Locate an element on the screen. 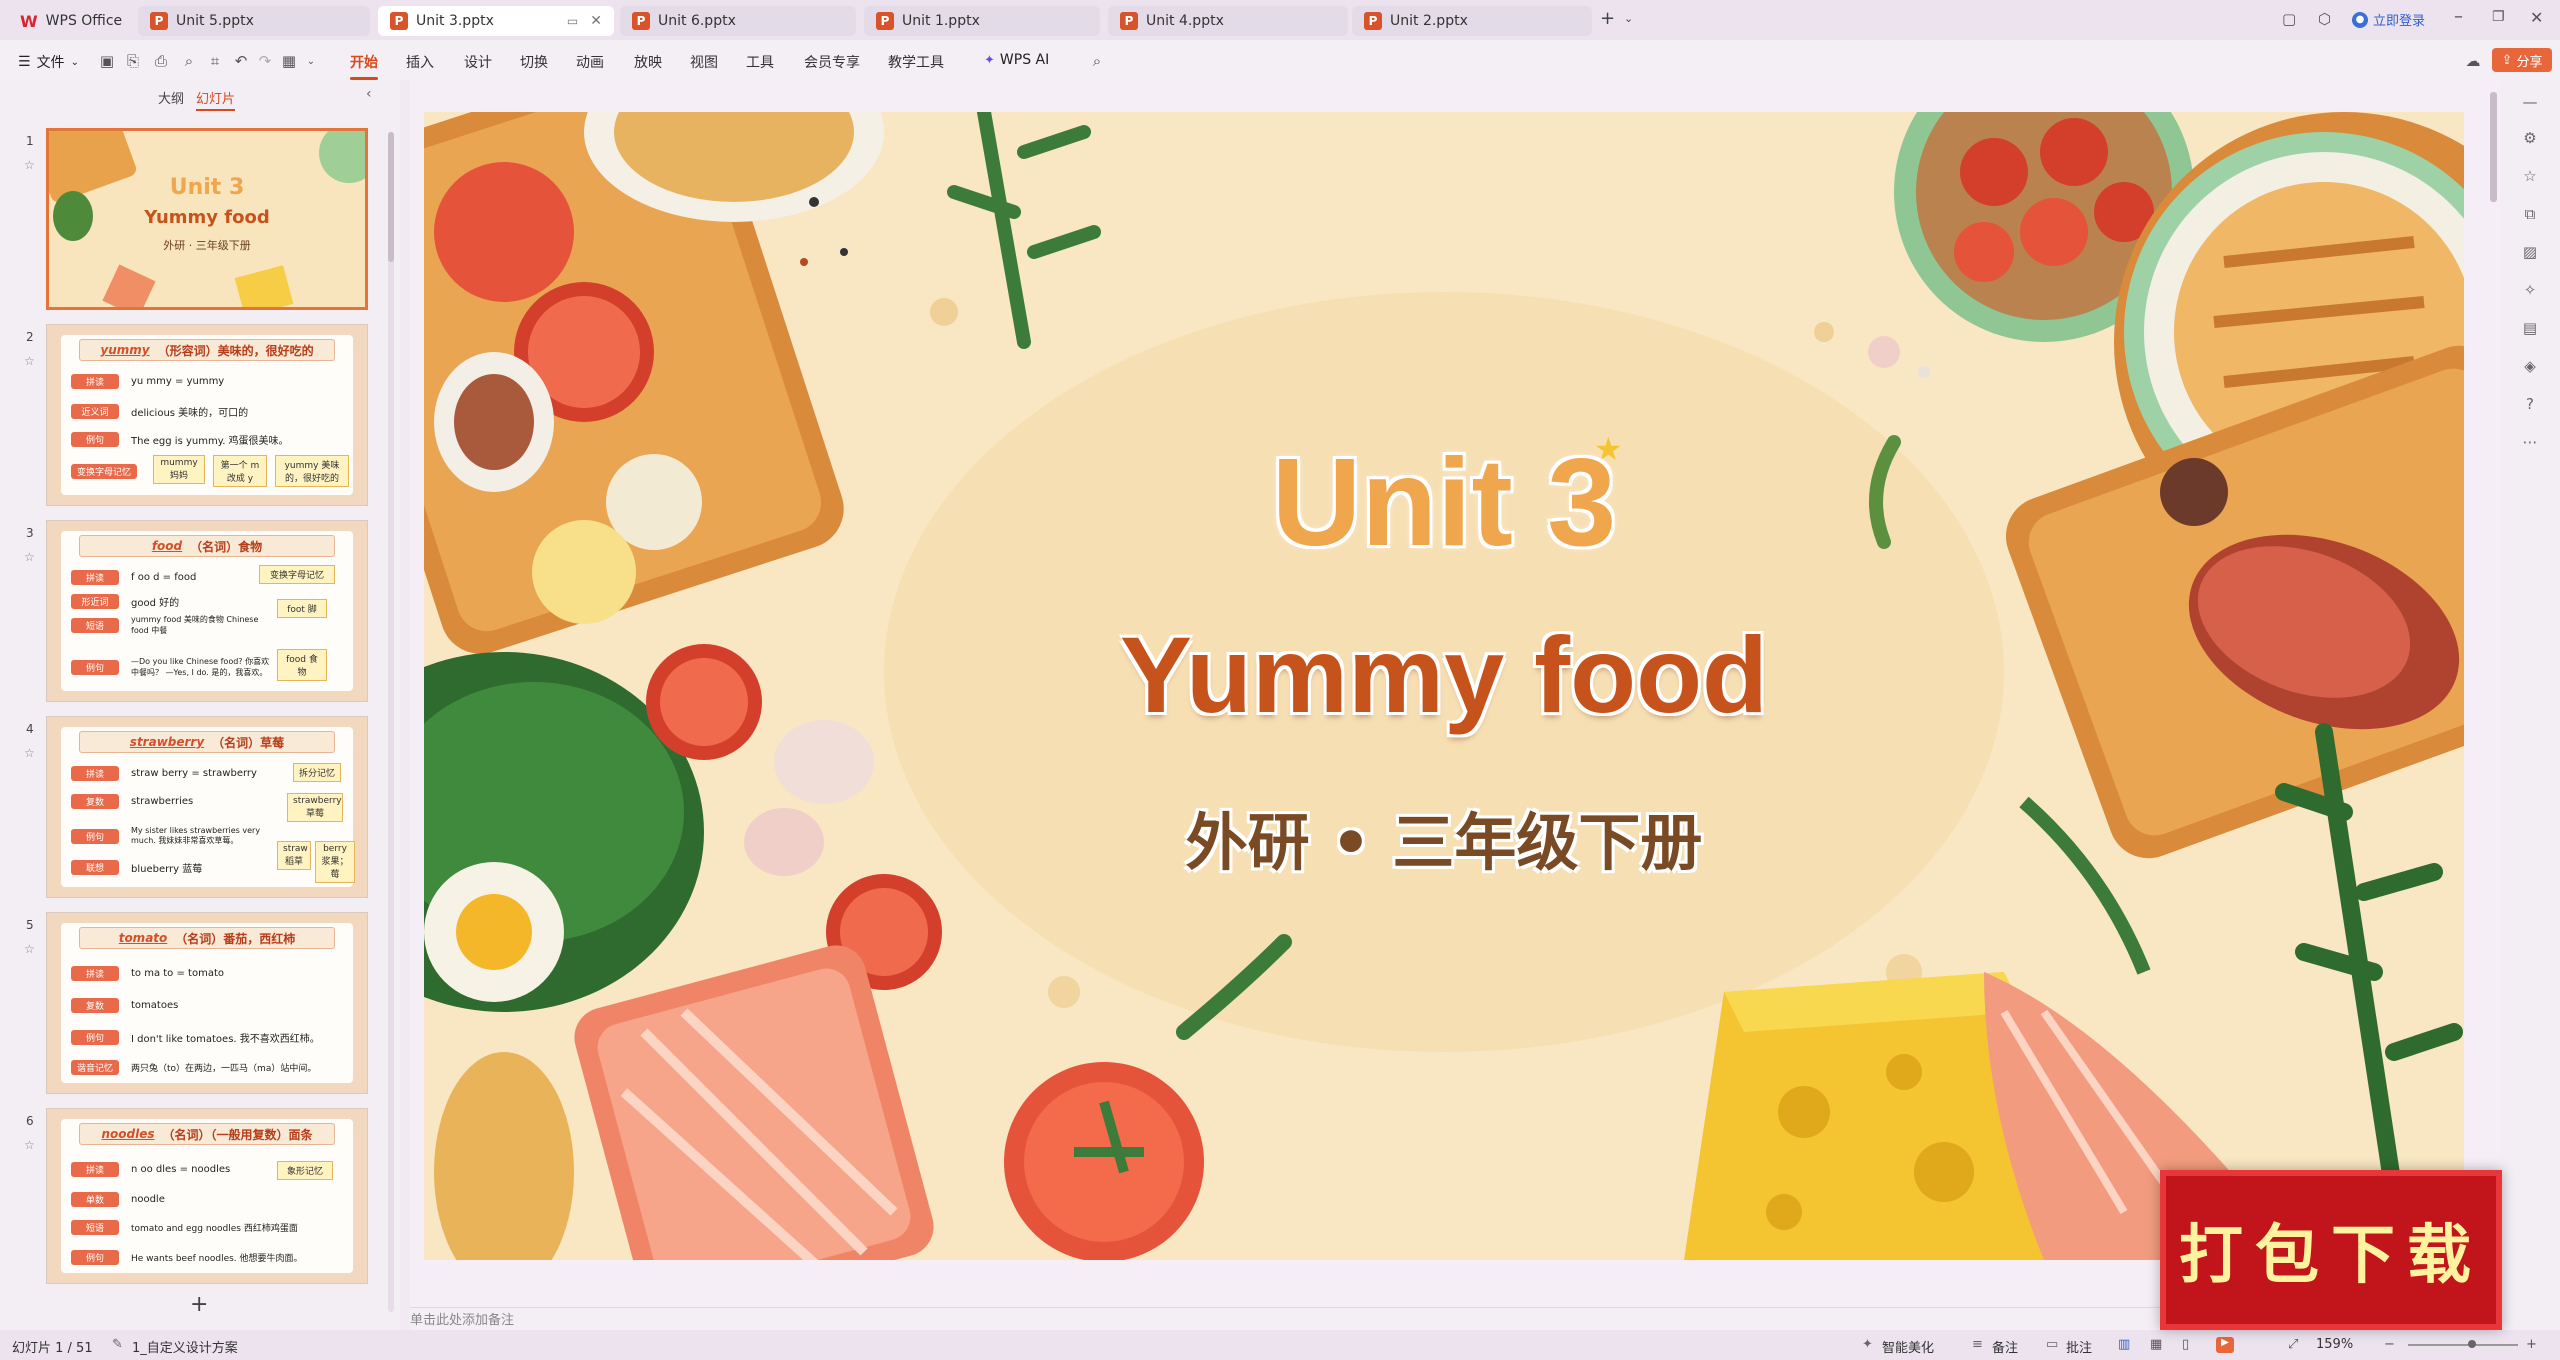 Image resolution: width=2560 pixels, height=1360 pixels. magic-icon: ✧ is located at coordinates (2530, 290).